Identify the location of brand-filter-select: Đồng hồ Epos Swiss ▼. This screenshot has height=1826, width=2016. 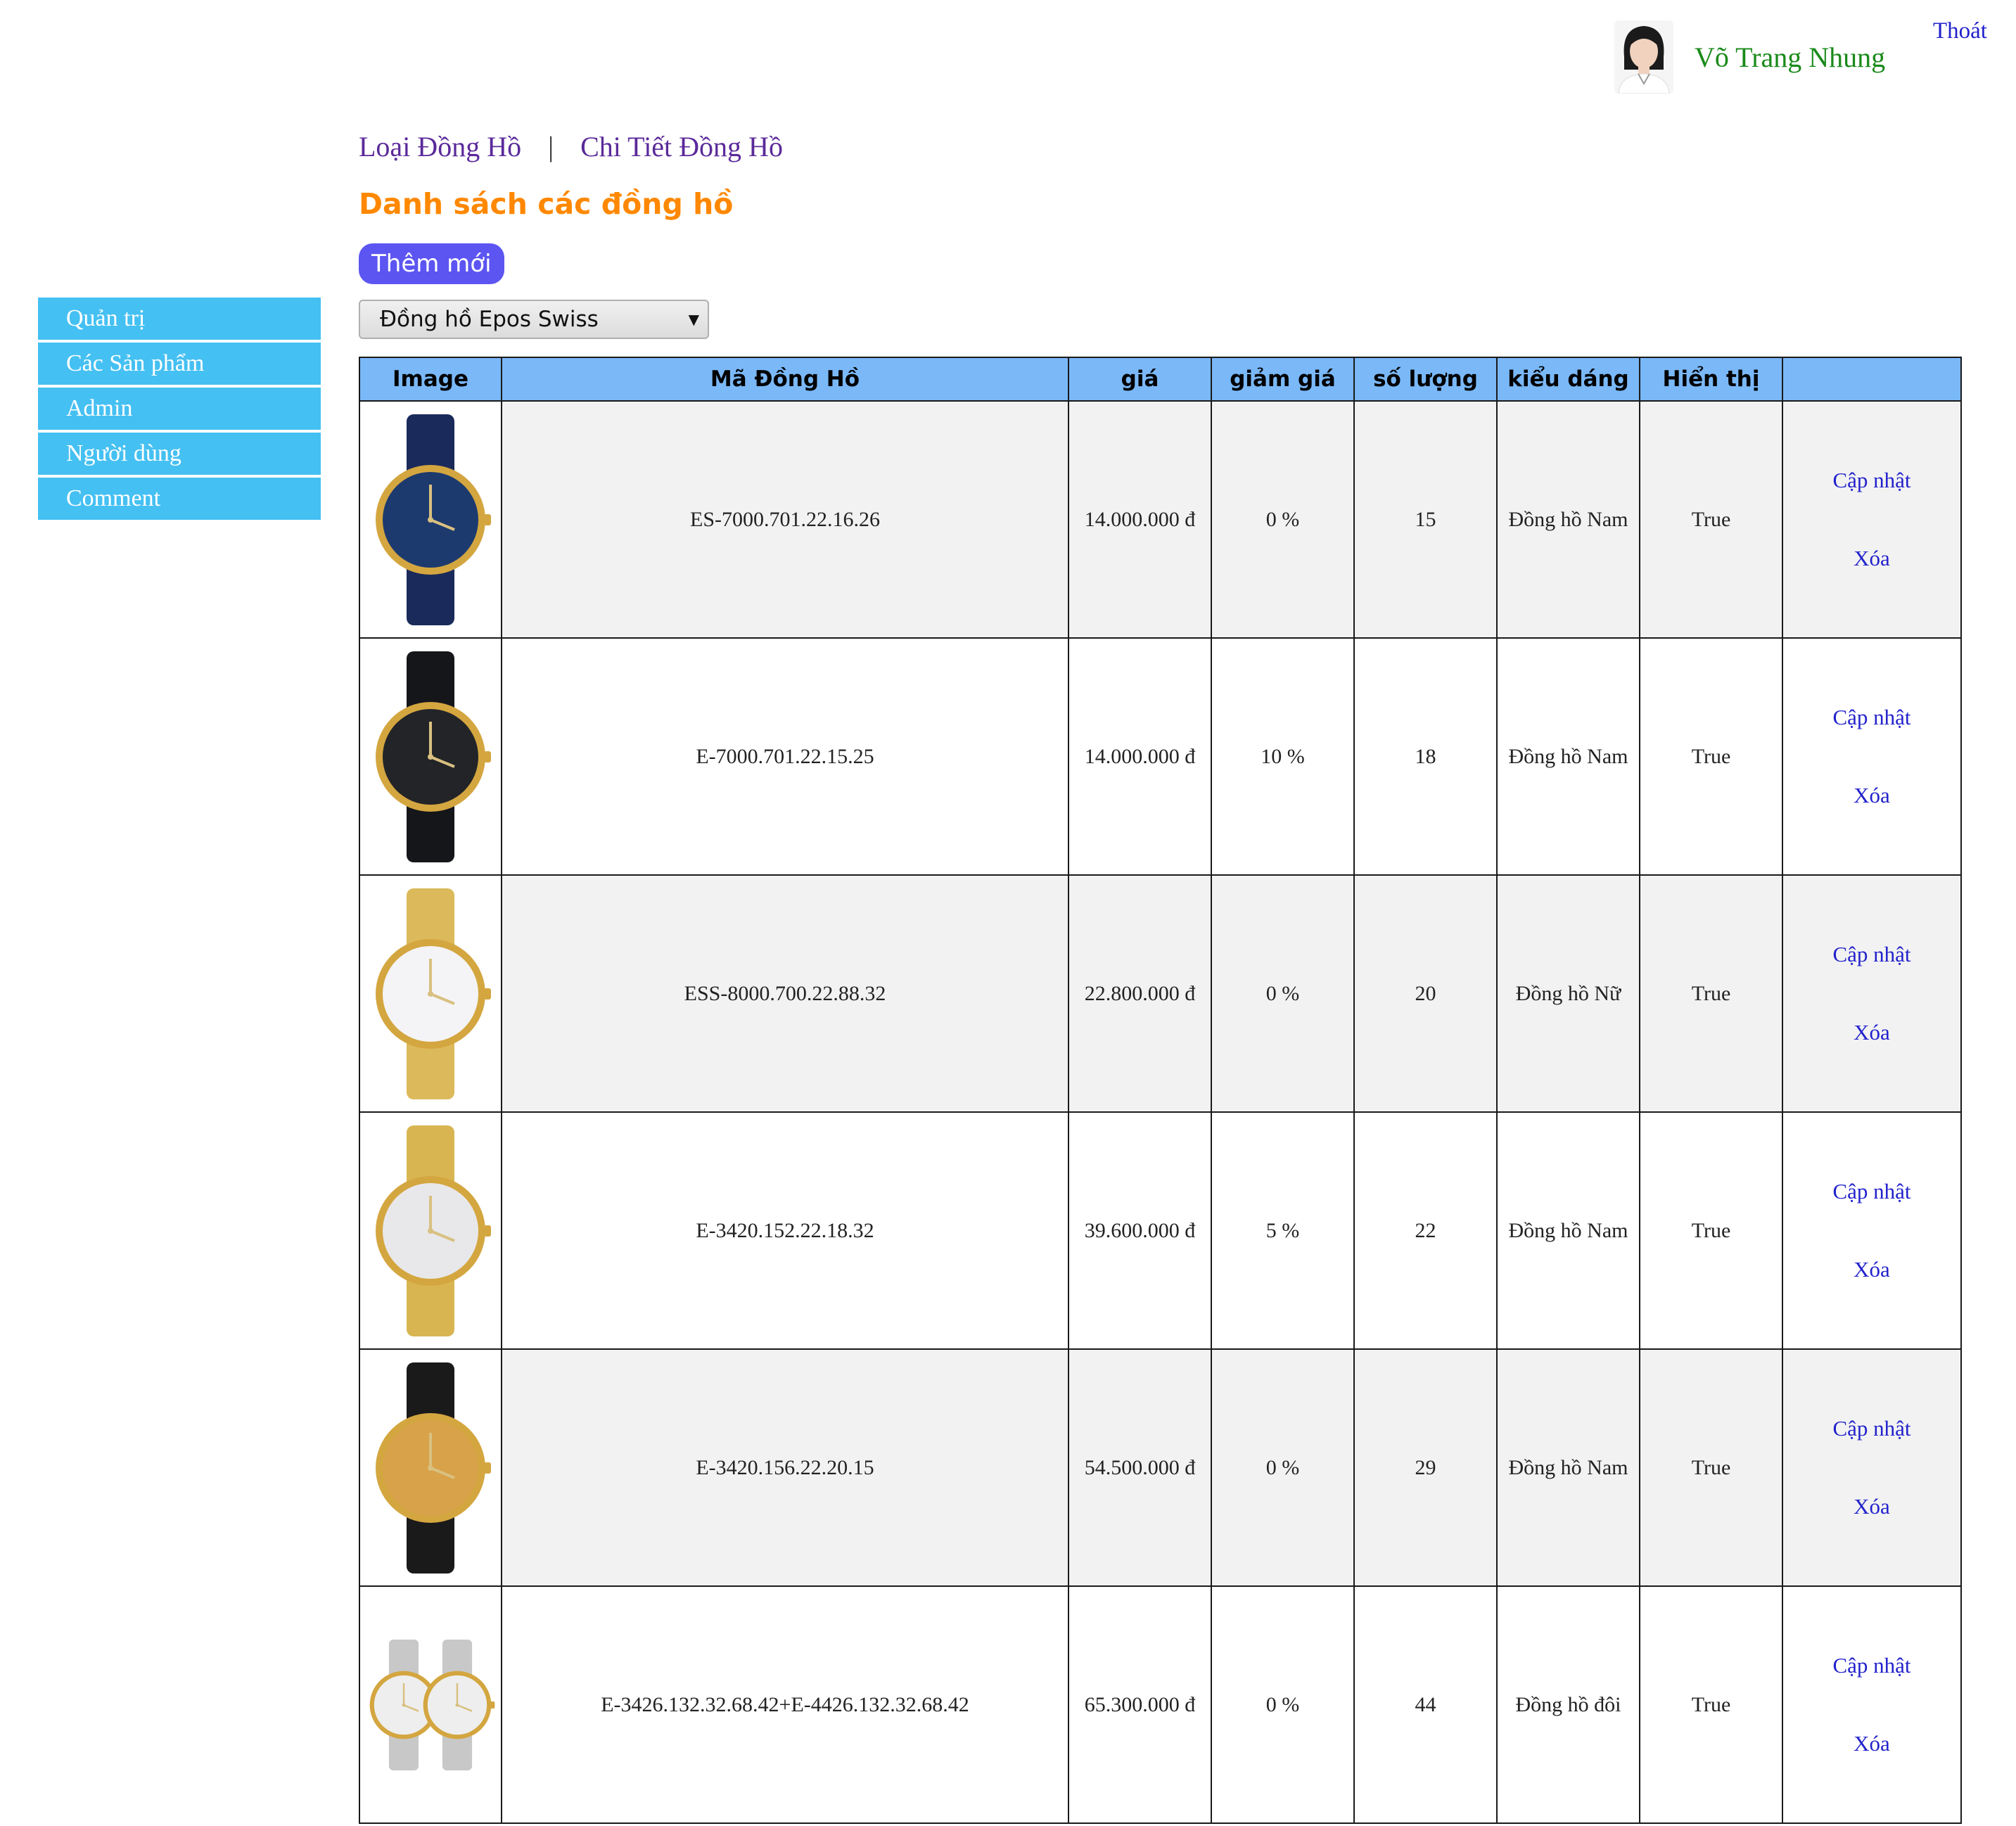
(534, 319).